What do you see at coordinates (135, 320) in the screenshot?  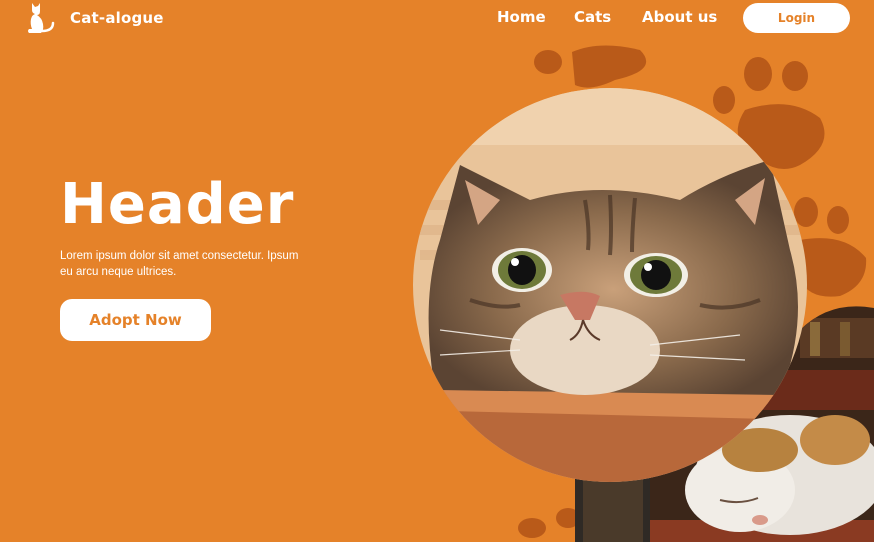 I see `adopt-now-button: Adopt Now` at bounding box center [135, 320].